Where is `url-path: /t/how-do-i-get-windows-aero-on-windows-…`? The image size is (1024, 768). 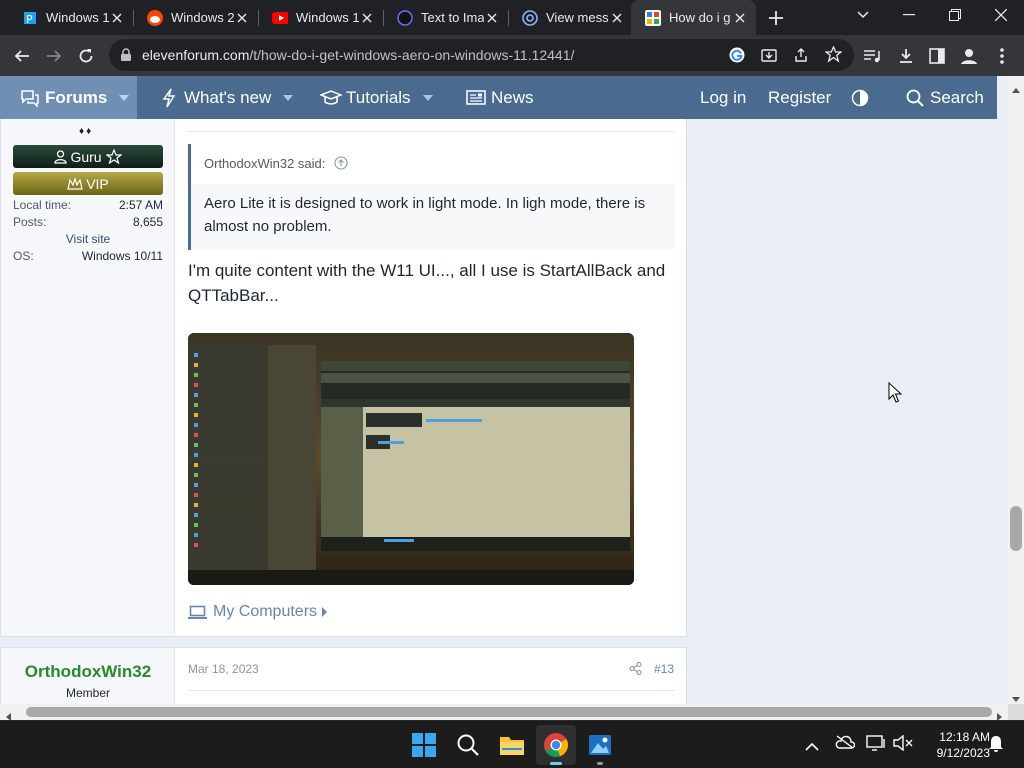
url-path: /t/how-do-i-get-windows-aero-on-windows-… is located at coordinates (412, 55).